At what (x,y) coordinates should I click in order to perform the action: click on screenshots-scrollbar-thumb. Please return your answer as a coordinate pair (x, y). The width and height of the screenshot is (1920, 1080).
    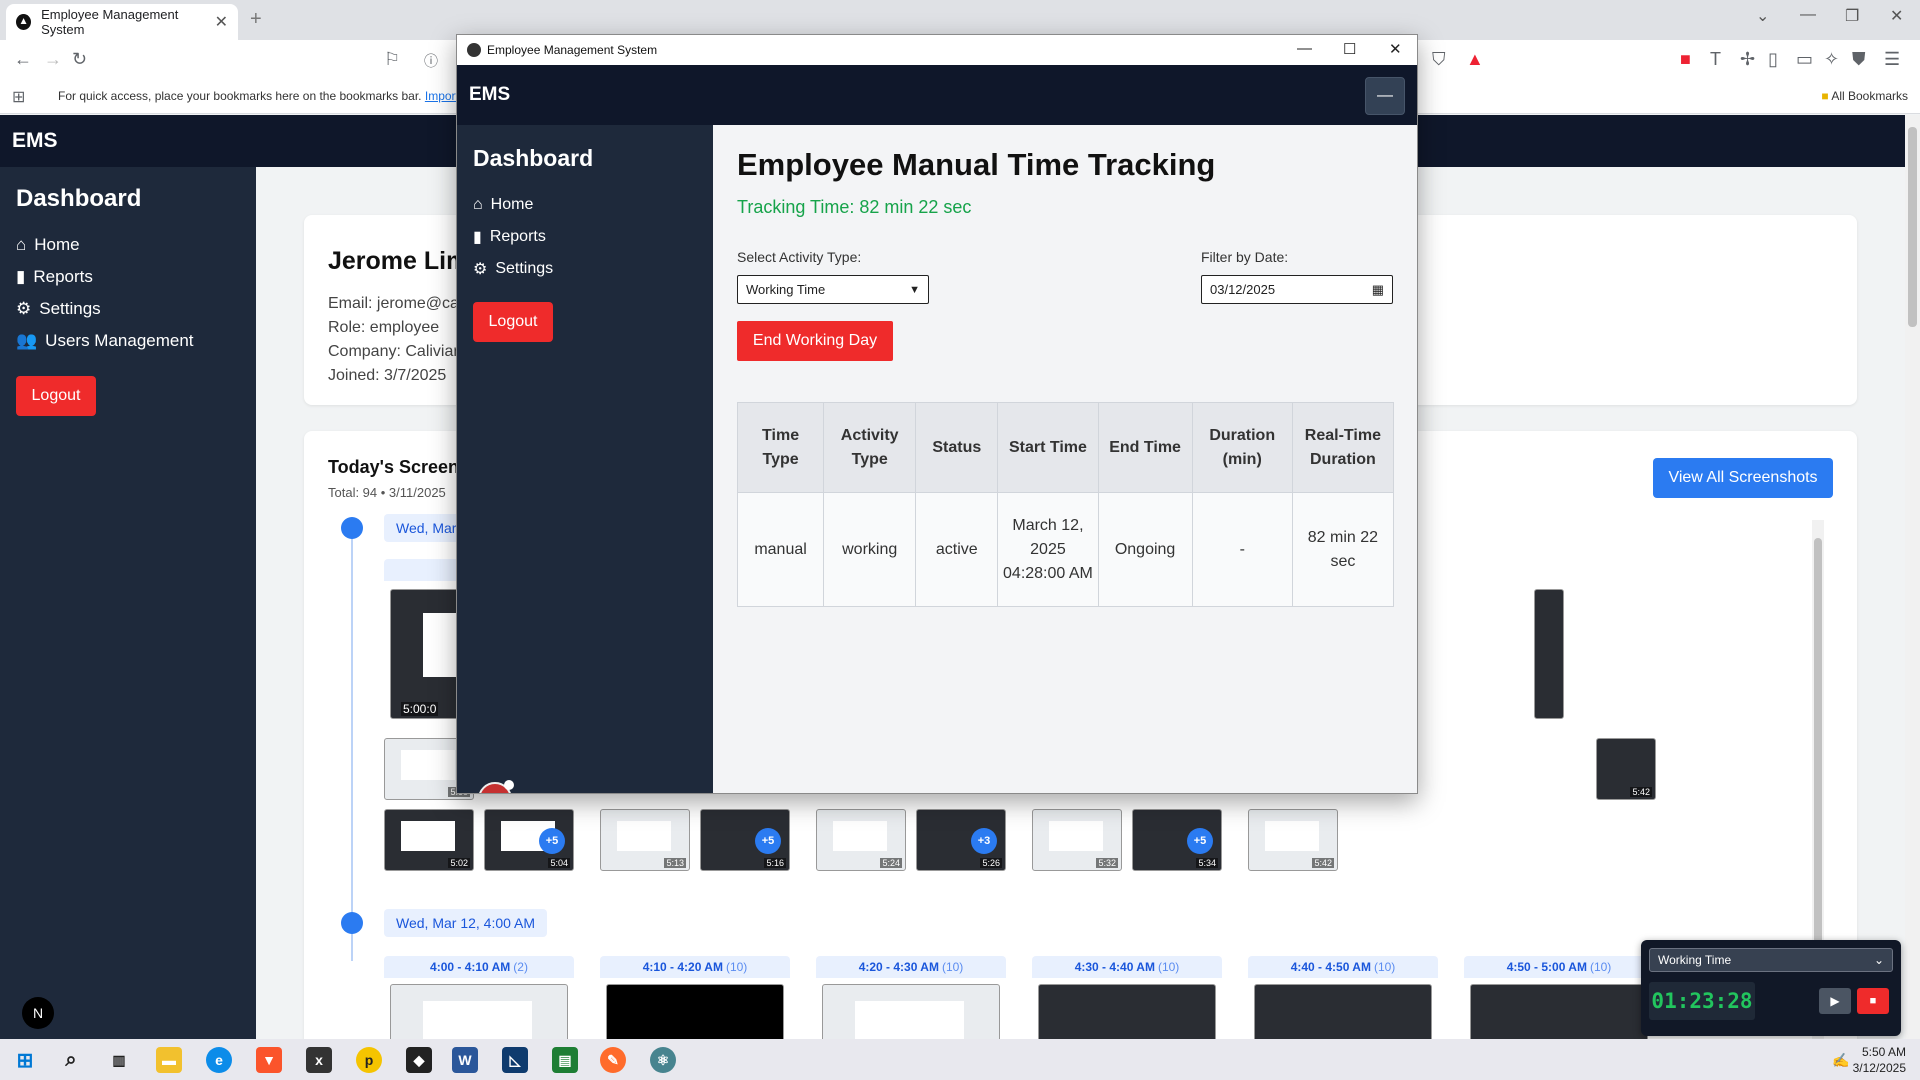
    Looking at the image, I should click on (1818, 743).